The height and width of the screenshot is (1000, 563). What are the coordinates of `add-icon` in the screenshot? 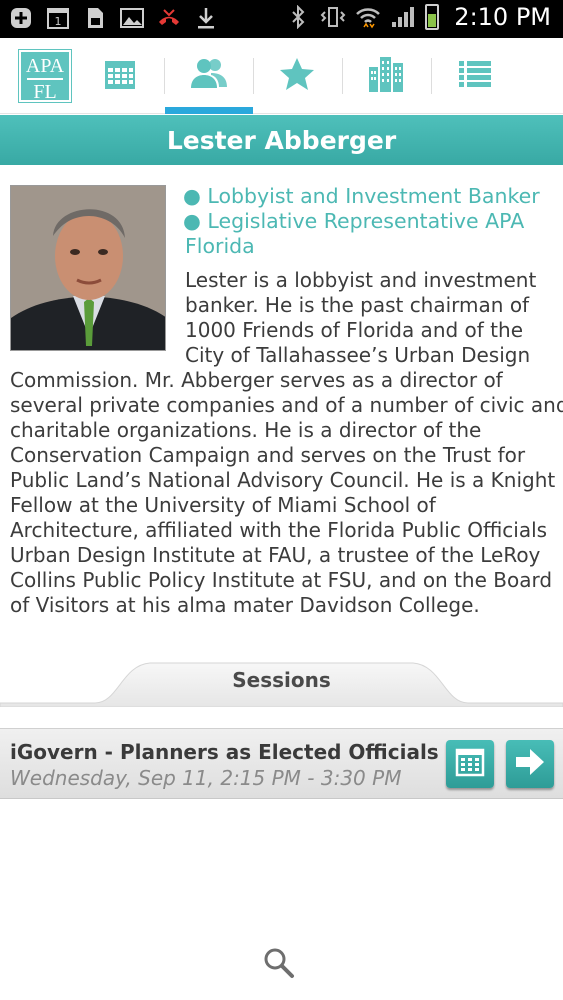 It's located at (21, 18).